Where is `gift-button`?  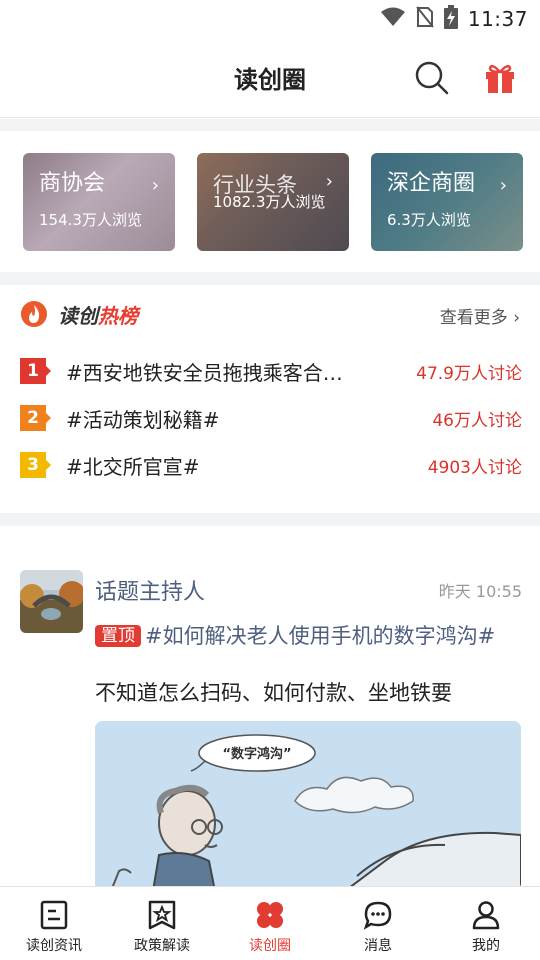 gift-button is located at coordinates (500, 78).